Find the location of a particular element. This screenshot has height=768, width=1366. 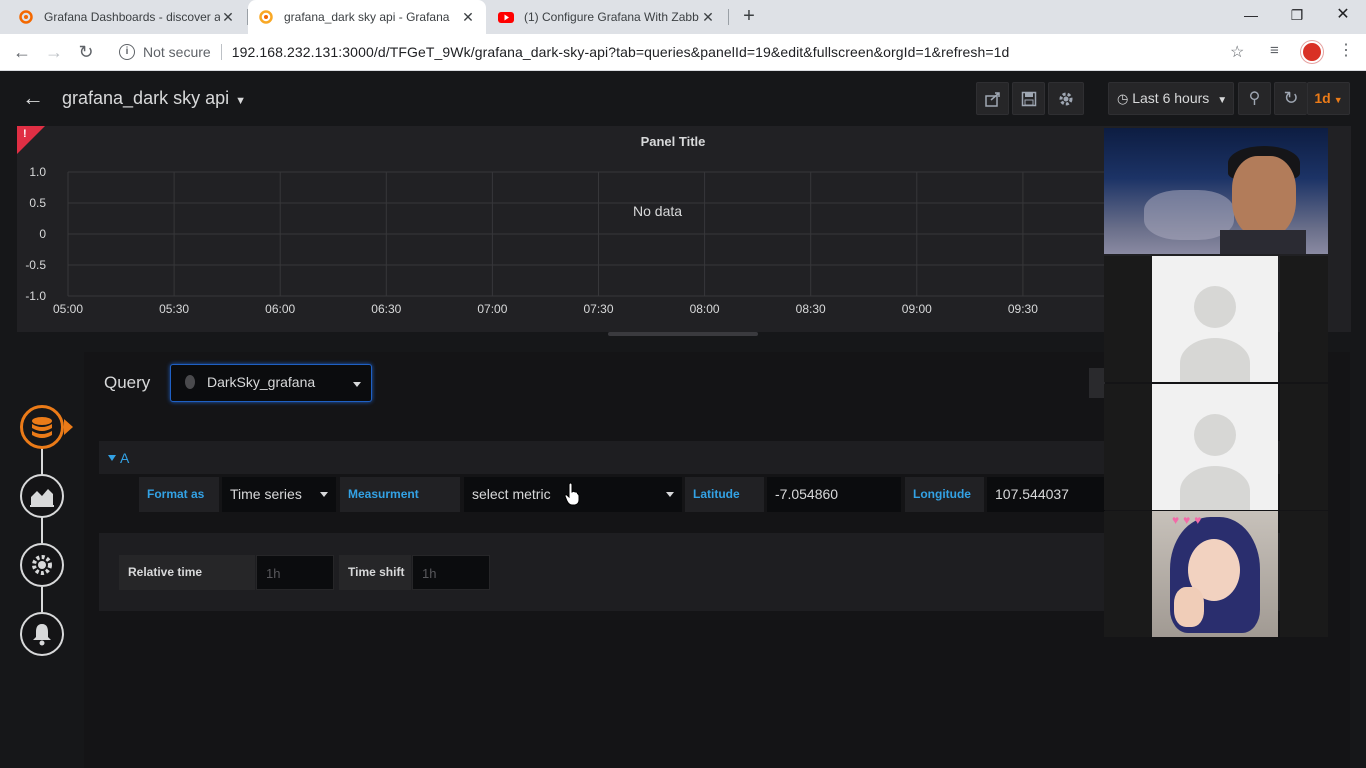

datasource-picker: DarkSky_grafana is located at coordinates (271, 383).